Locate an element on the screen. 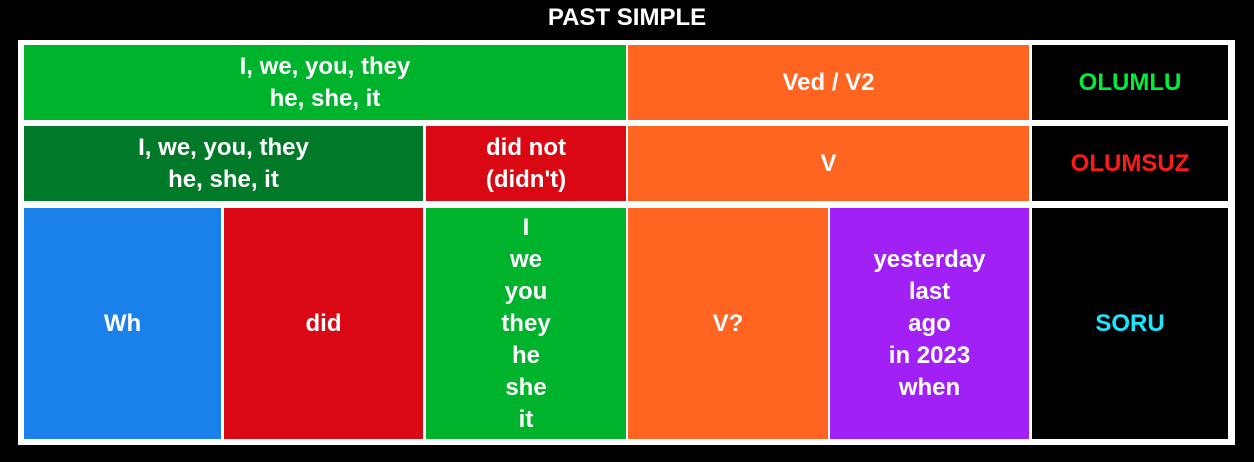 This screenshot has height=462, width=1254. question-subjects-cell: I we you they he she it is located at coordinates (526, 323).